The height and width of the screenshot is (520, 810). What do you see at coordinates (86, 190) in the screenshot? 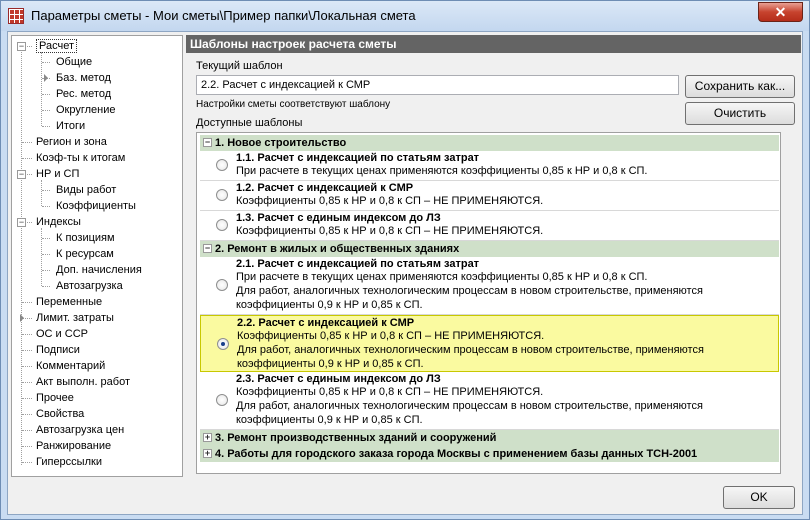
I see `tree-item: Виды работ` at bounding box center [86, 190].